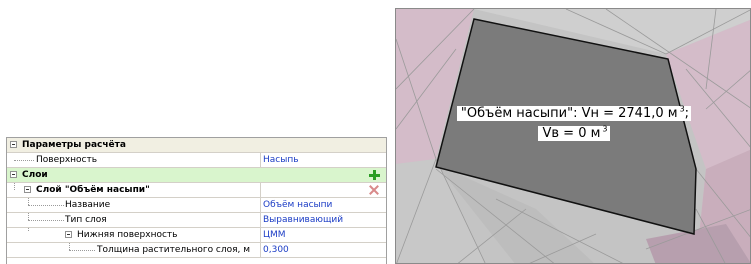  I want to click on grid-name-cell: Название, so click(134, 205).